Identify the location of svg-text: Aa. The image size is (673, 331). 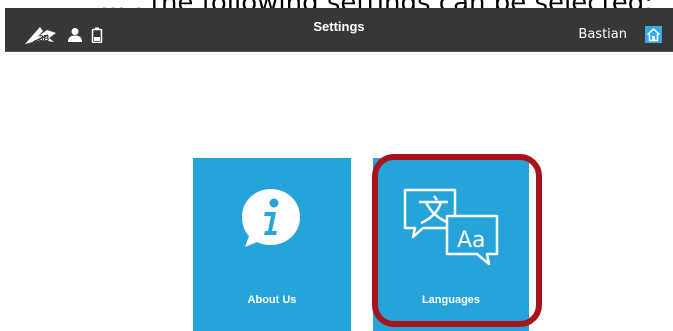
(471, 240).